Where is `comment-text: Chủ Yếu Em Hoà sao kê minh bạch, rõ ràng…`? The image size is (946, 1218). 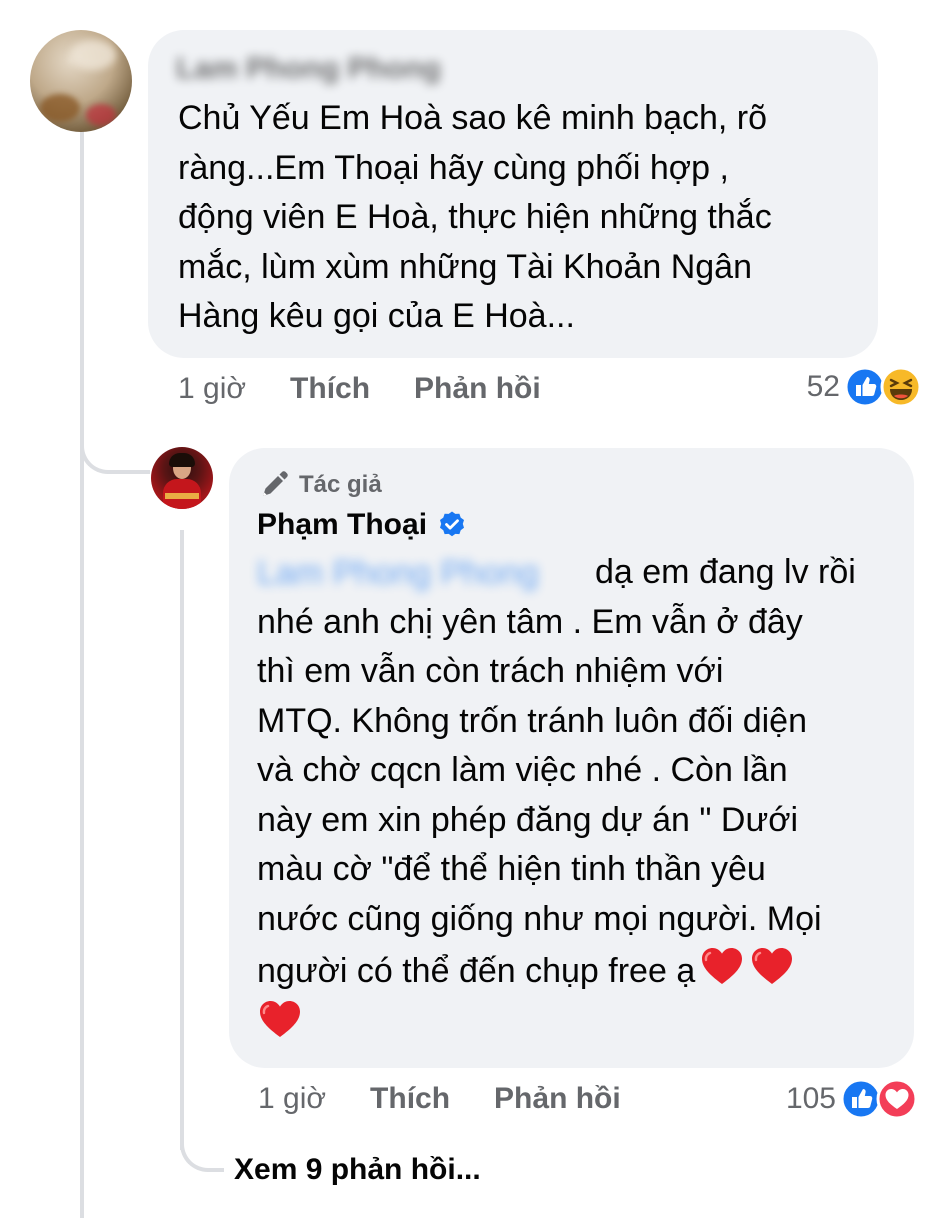 comment-text: Chủ Yếu Em Hoà sao kê minh bạch, rõ ràng… is located at coordinates (475, 217).